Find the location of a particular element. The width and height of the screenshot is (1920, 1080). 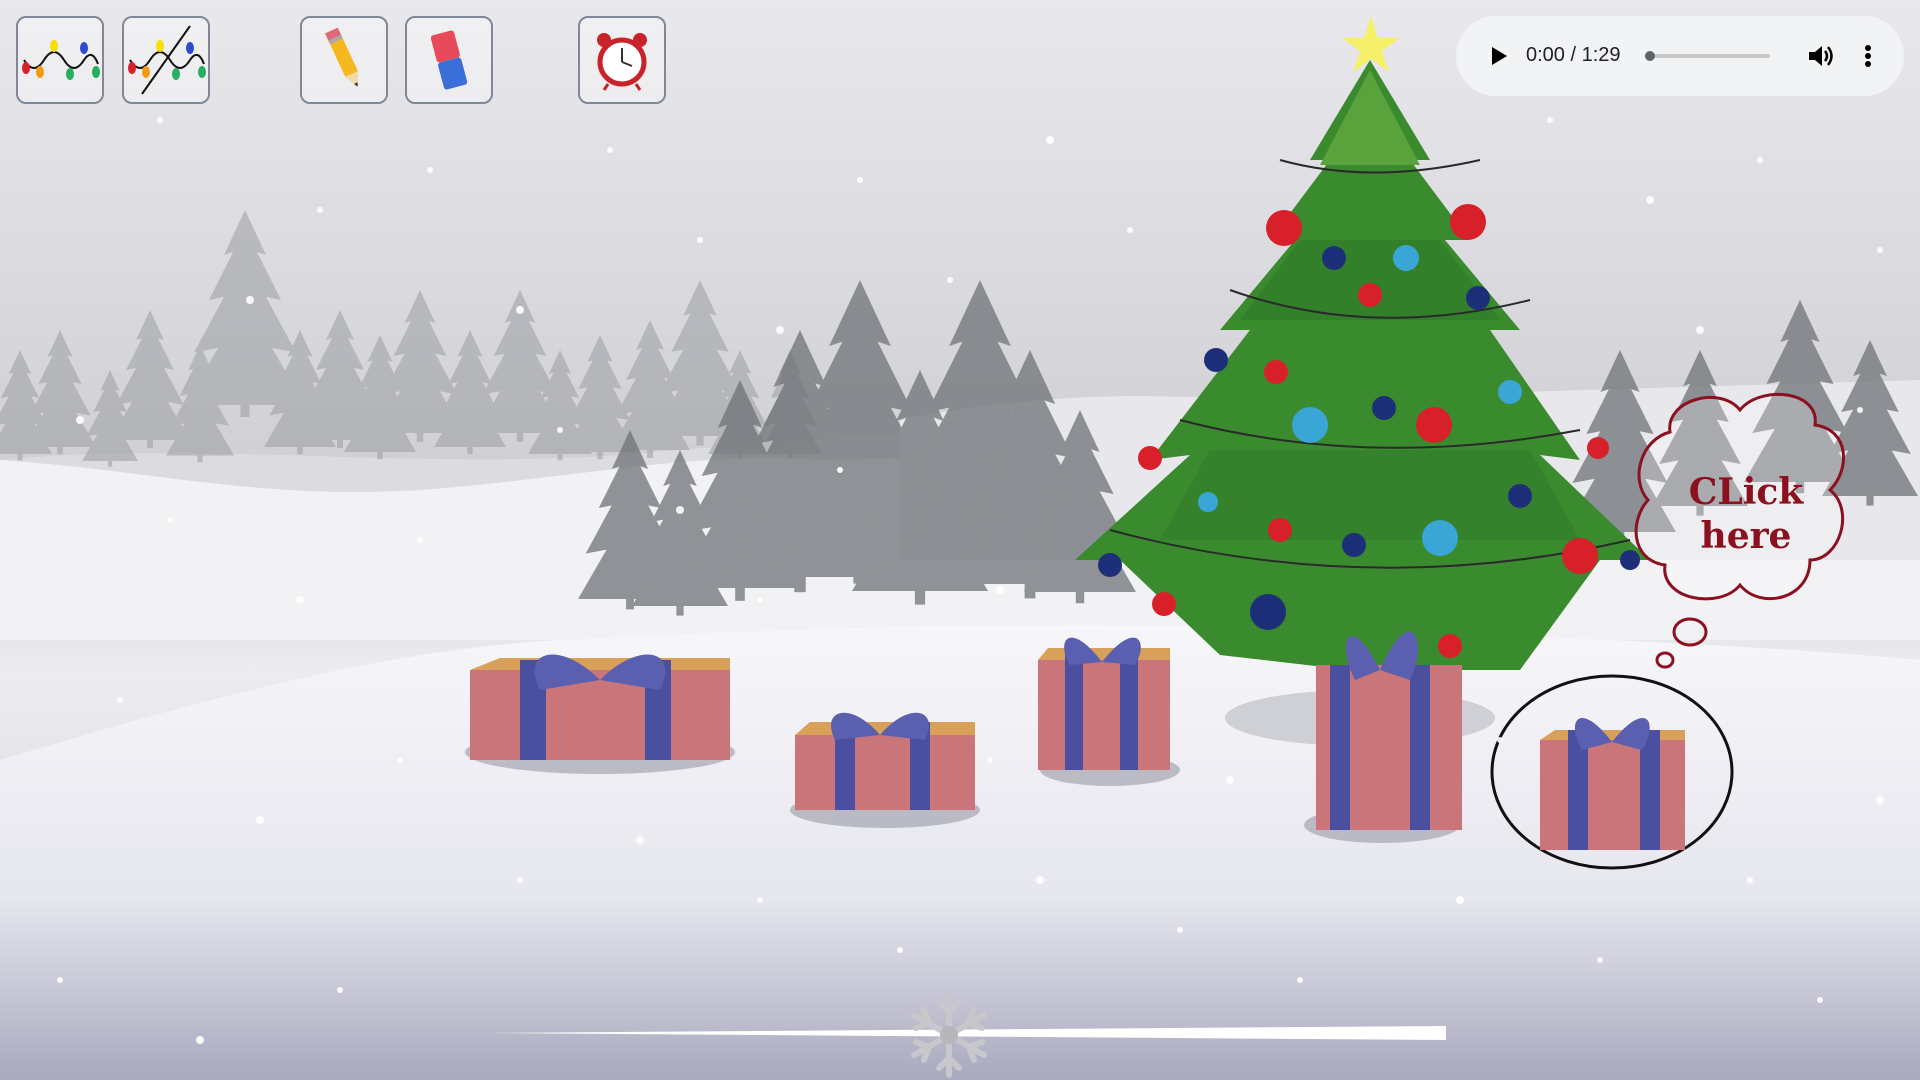

audio-progress-thumb is located at coordinates (1650, 56).